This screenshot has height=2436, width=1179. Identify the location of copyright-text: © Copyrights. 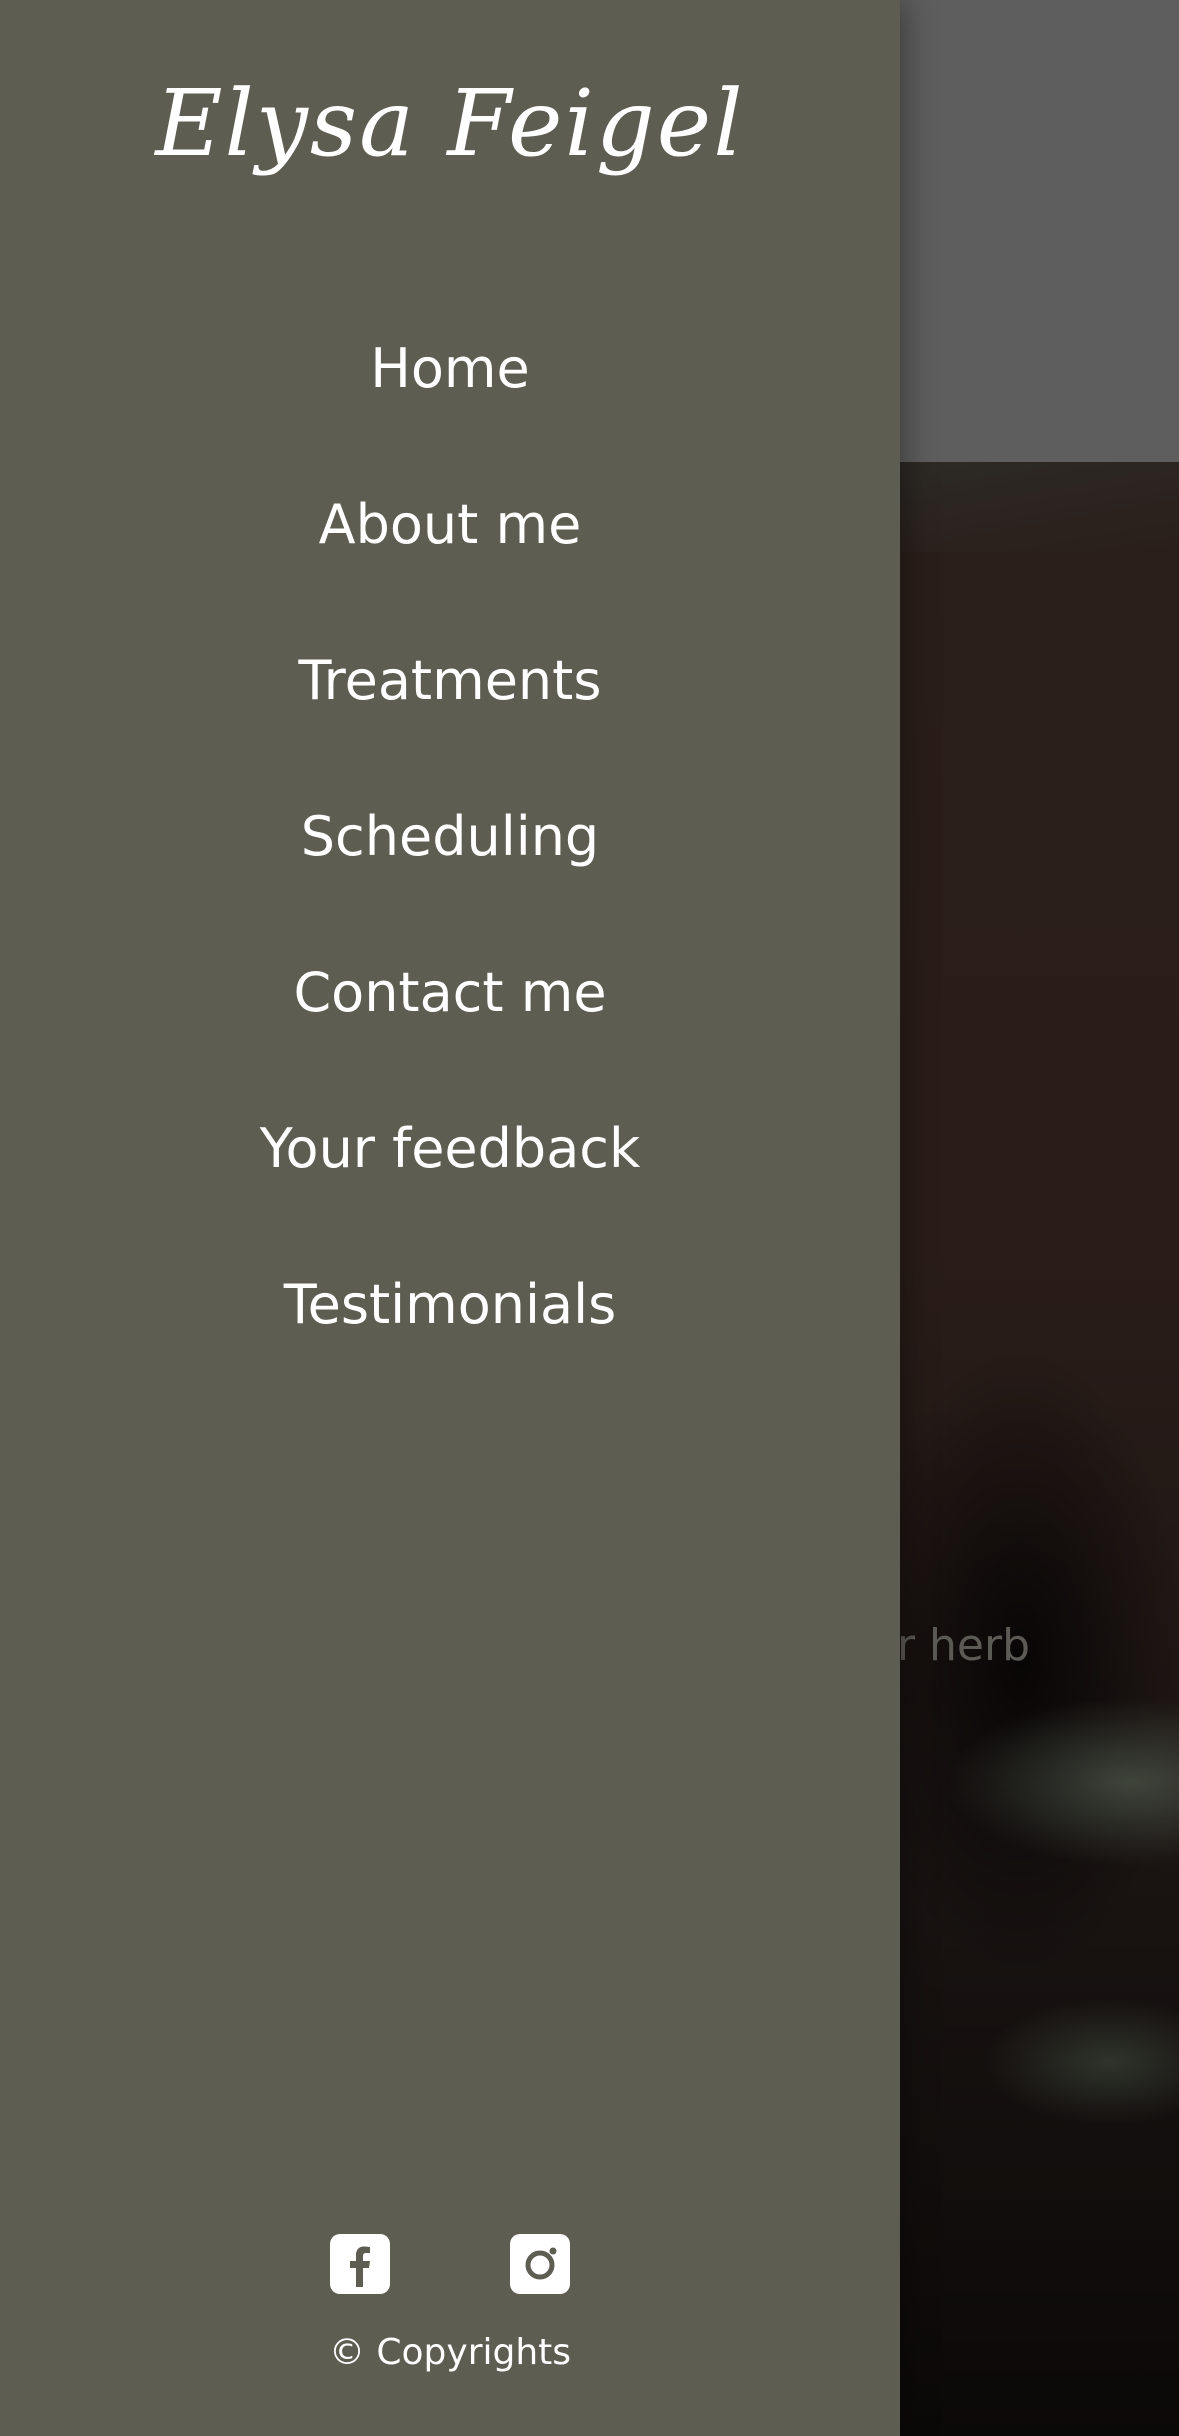
(450, 2352).